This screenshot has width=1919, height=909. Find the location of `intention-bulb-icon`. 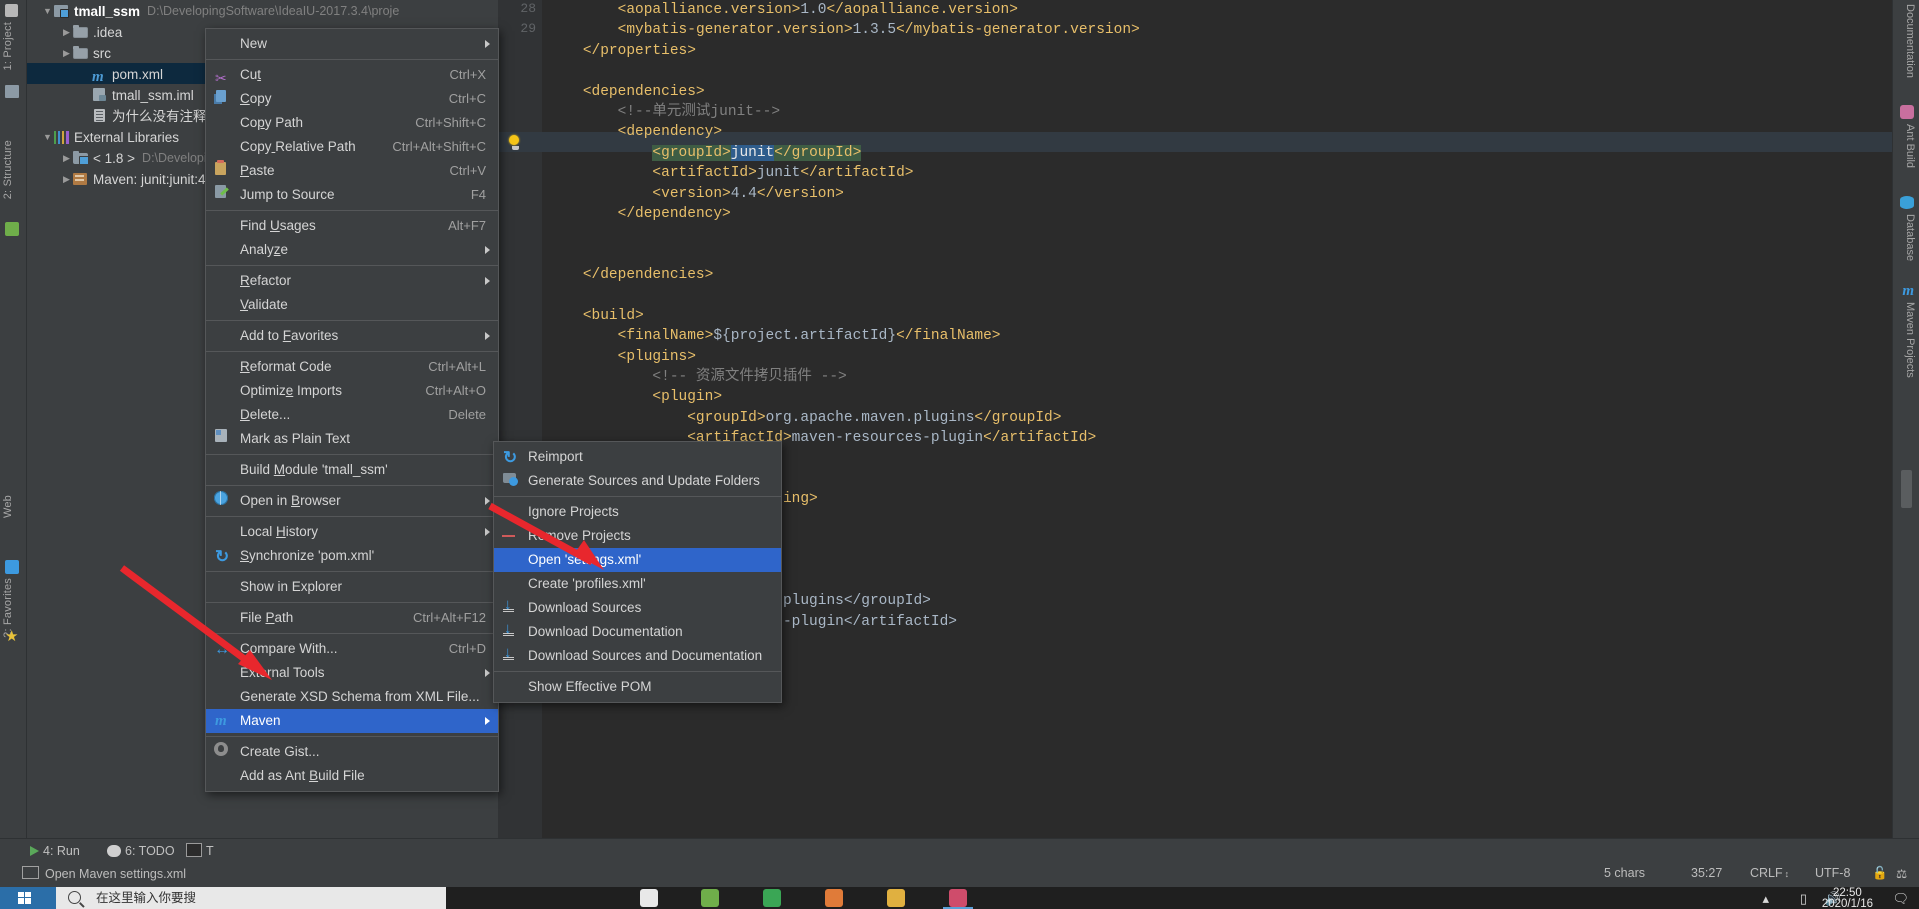

intention-bulb-icon is located at coordinates (515, 142).